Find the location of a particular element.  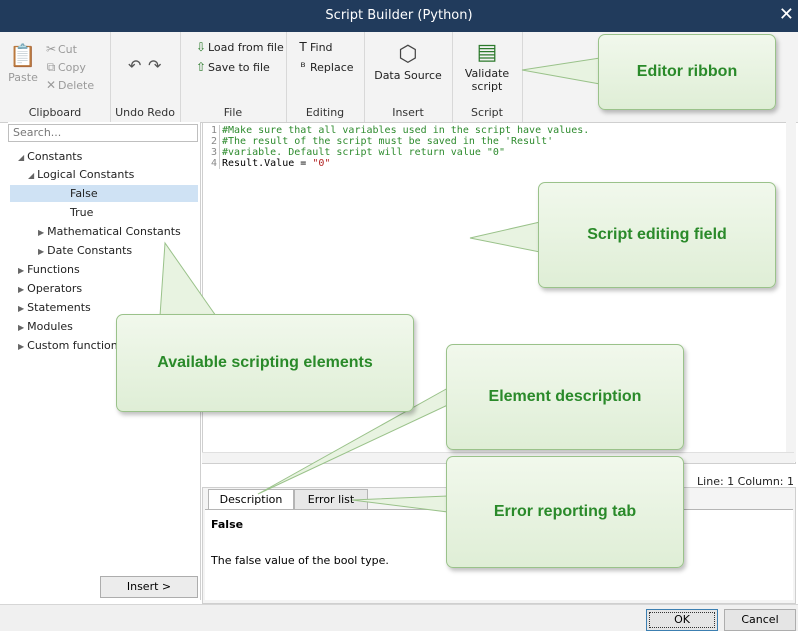

title-bar: Script Builder (Python) ✕ is located at coordinates (399, 16).